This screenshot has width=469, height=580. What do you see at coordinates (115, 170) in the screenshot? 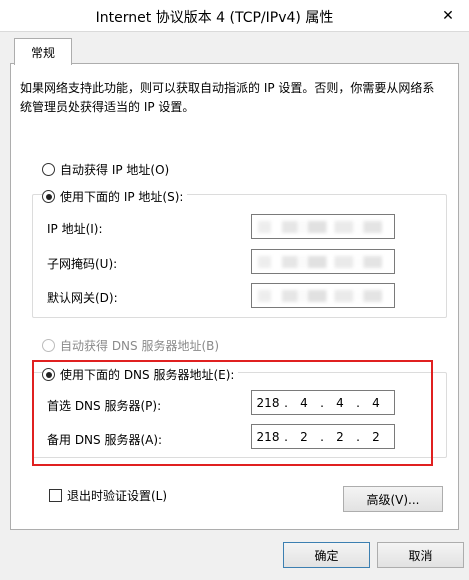
I see `radio-auto-ip-label: 自动获得 IP 地址(O)` at bounding box center [115, 170].